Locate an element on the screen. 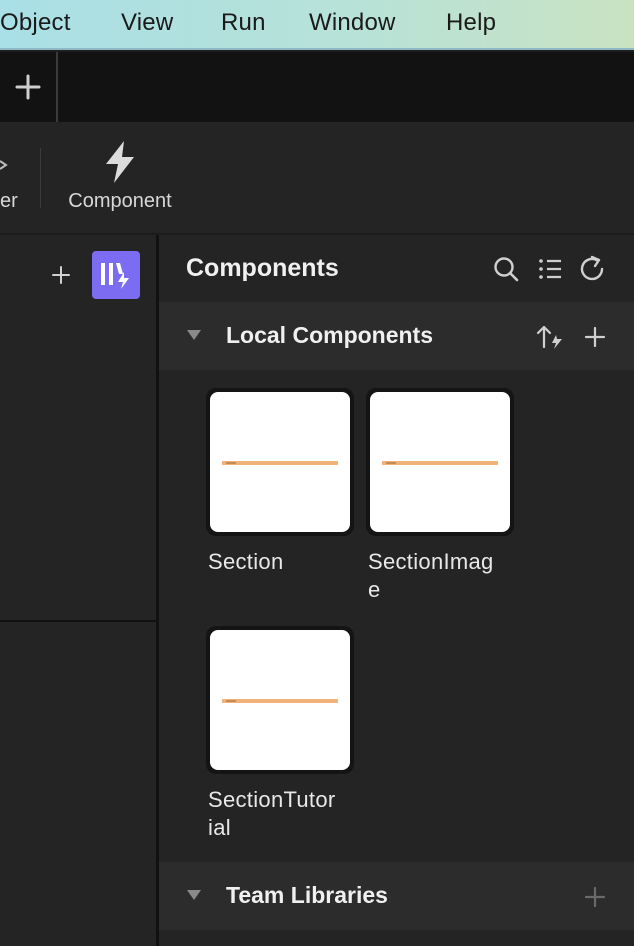  team-libraries-header: Team Libraries is located at coordinates (396, 896).